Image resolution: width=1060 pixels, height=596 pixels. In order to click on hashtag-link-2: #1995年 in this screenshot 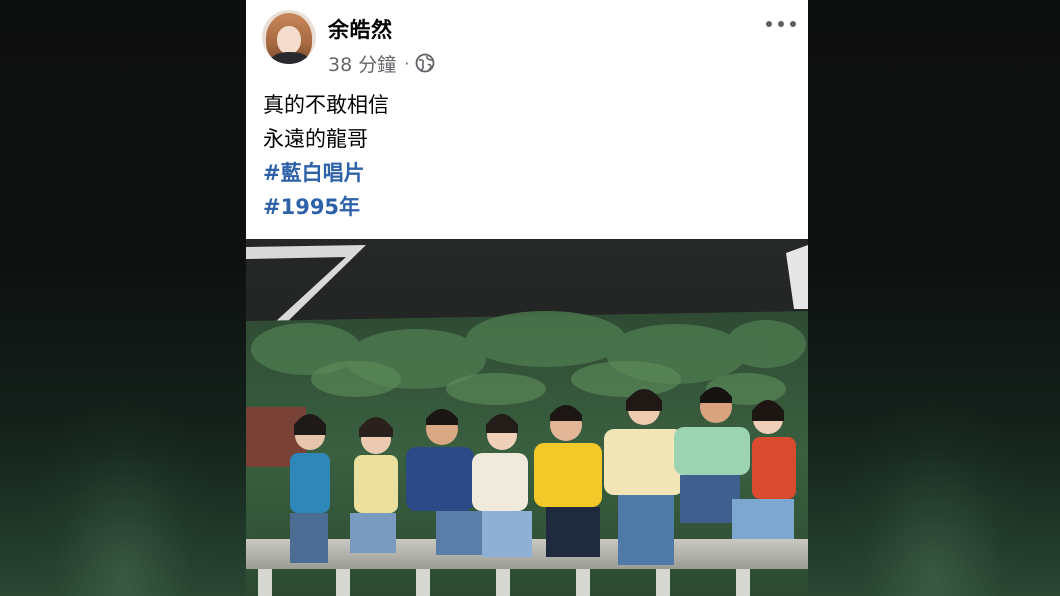, I will do `click(528, 207)`.